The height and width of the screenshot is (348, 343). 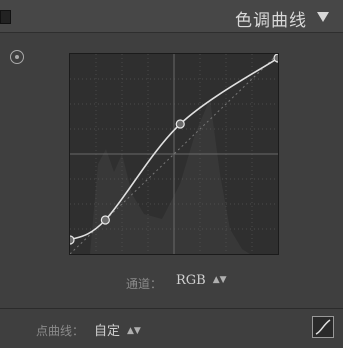 I want to click on panel-header: 色调曲线, so click(x=171, y=16).